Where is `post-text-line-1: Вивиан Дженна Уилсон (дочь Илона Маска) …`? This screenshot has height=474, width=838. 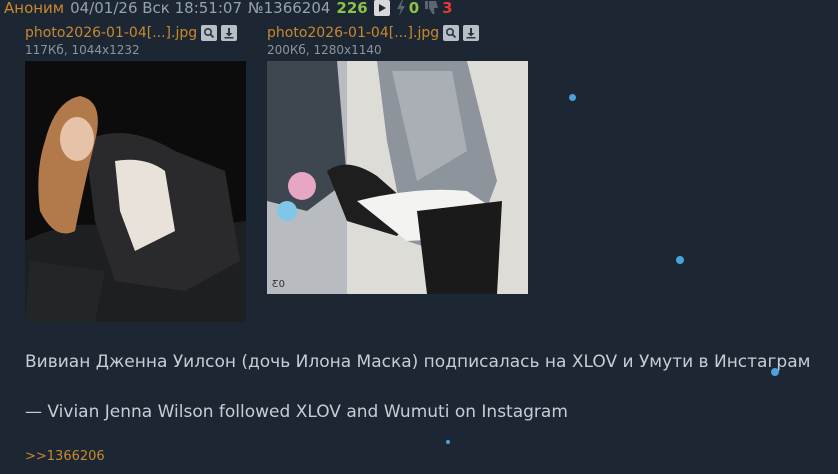
post-text-line-1: Вивиан Дженна Уилсон (дочь Илона Маска) … is located at coordinates (418, 362).